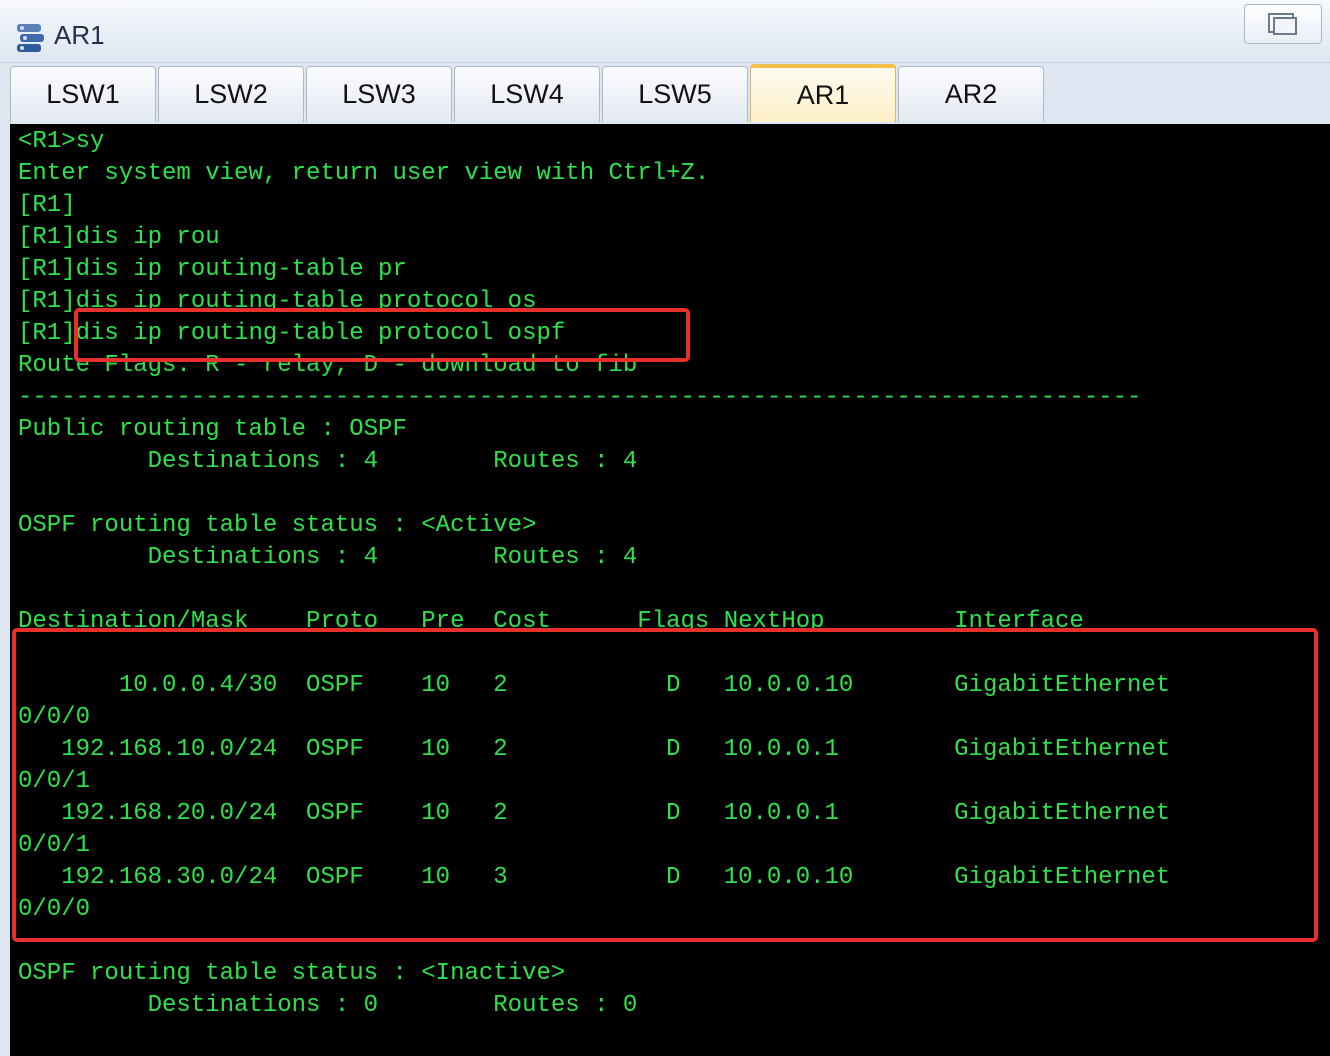 This screenshot has width=1330, height=1056. I want to click on terminal-line: <R1>sy, so click(61, 141).